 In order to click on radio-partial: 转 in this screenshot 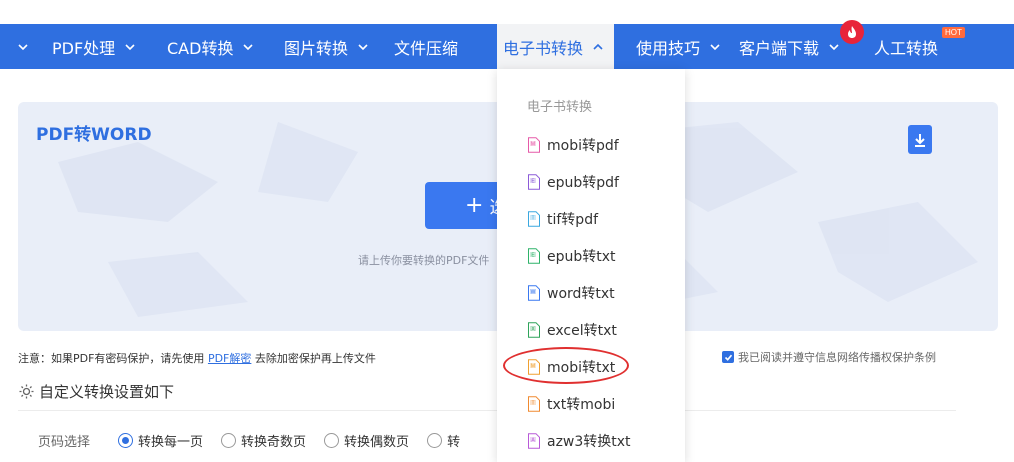, I will do `click(443, 440)`.